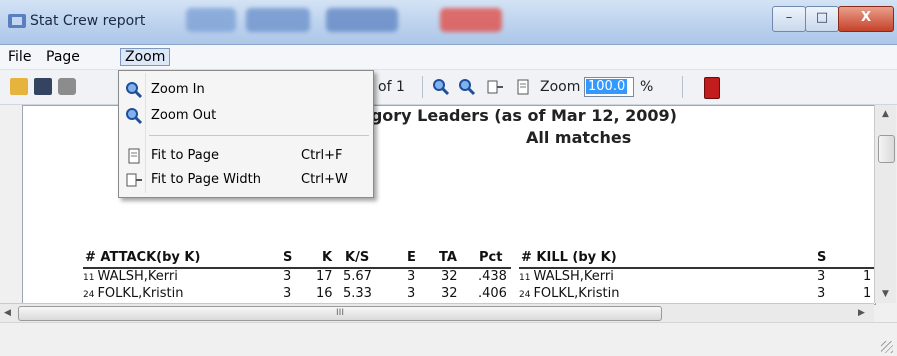 The width and height of the screenshot is (897, 356). Describe the element at coordinates (322, 155) in the screenshot. I see `menu-item-shortcut: Ctrl+F` at that location.